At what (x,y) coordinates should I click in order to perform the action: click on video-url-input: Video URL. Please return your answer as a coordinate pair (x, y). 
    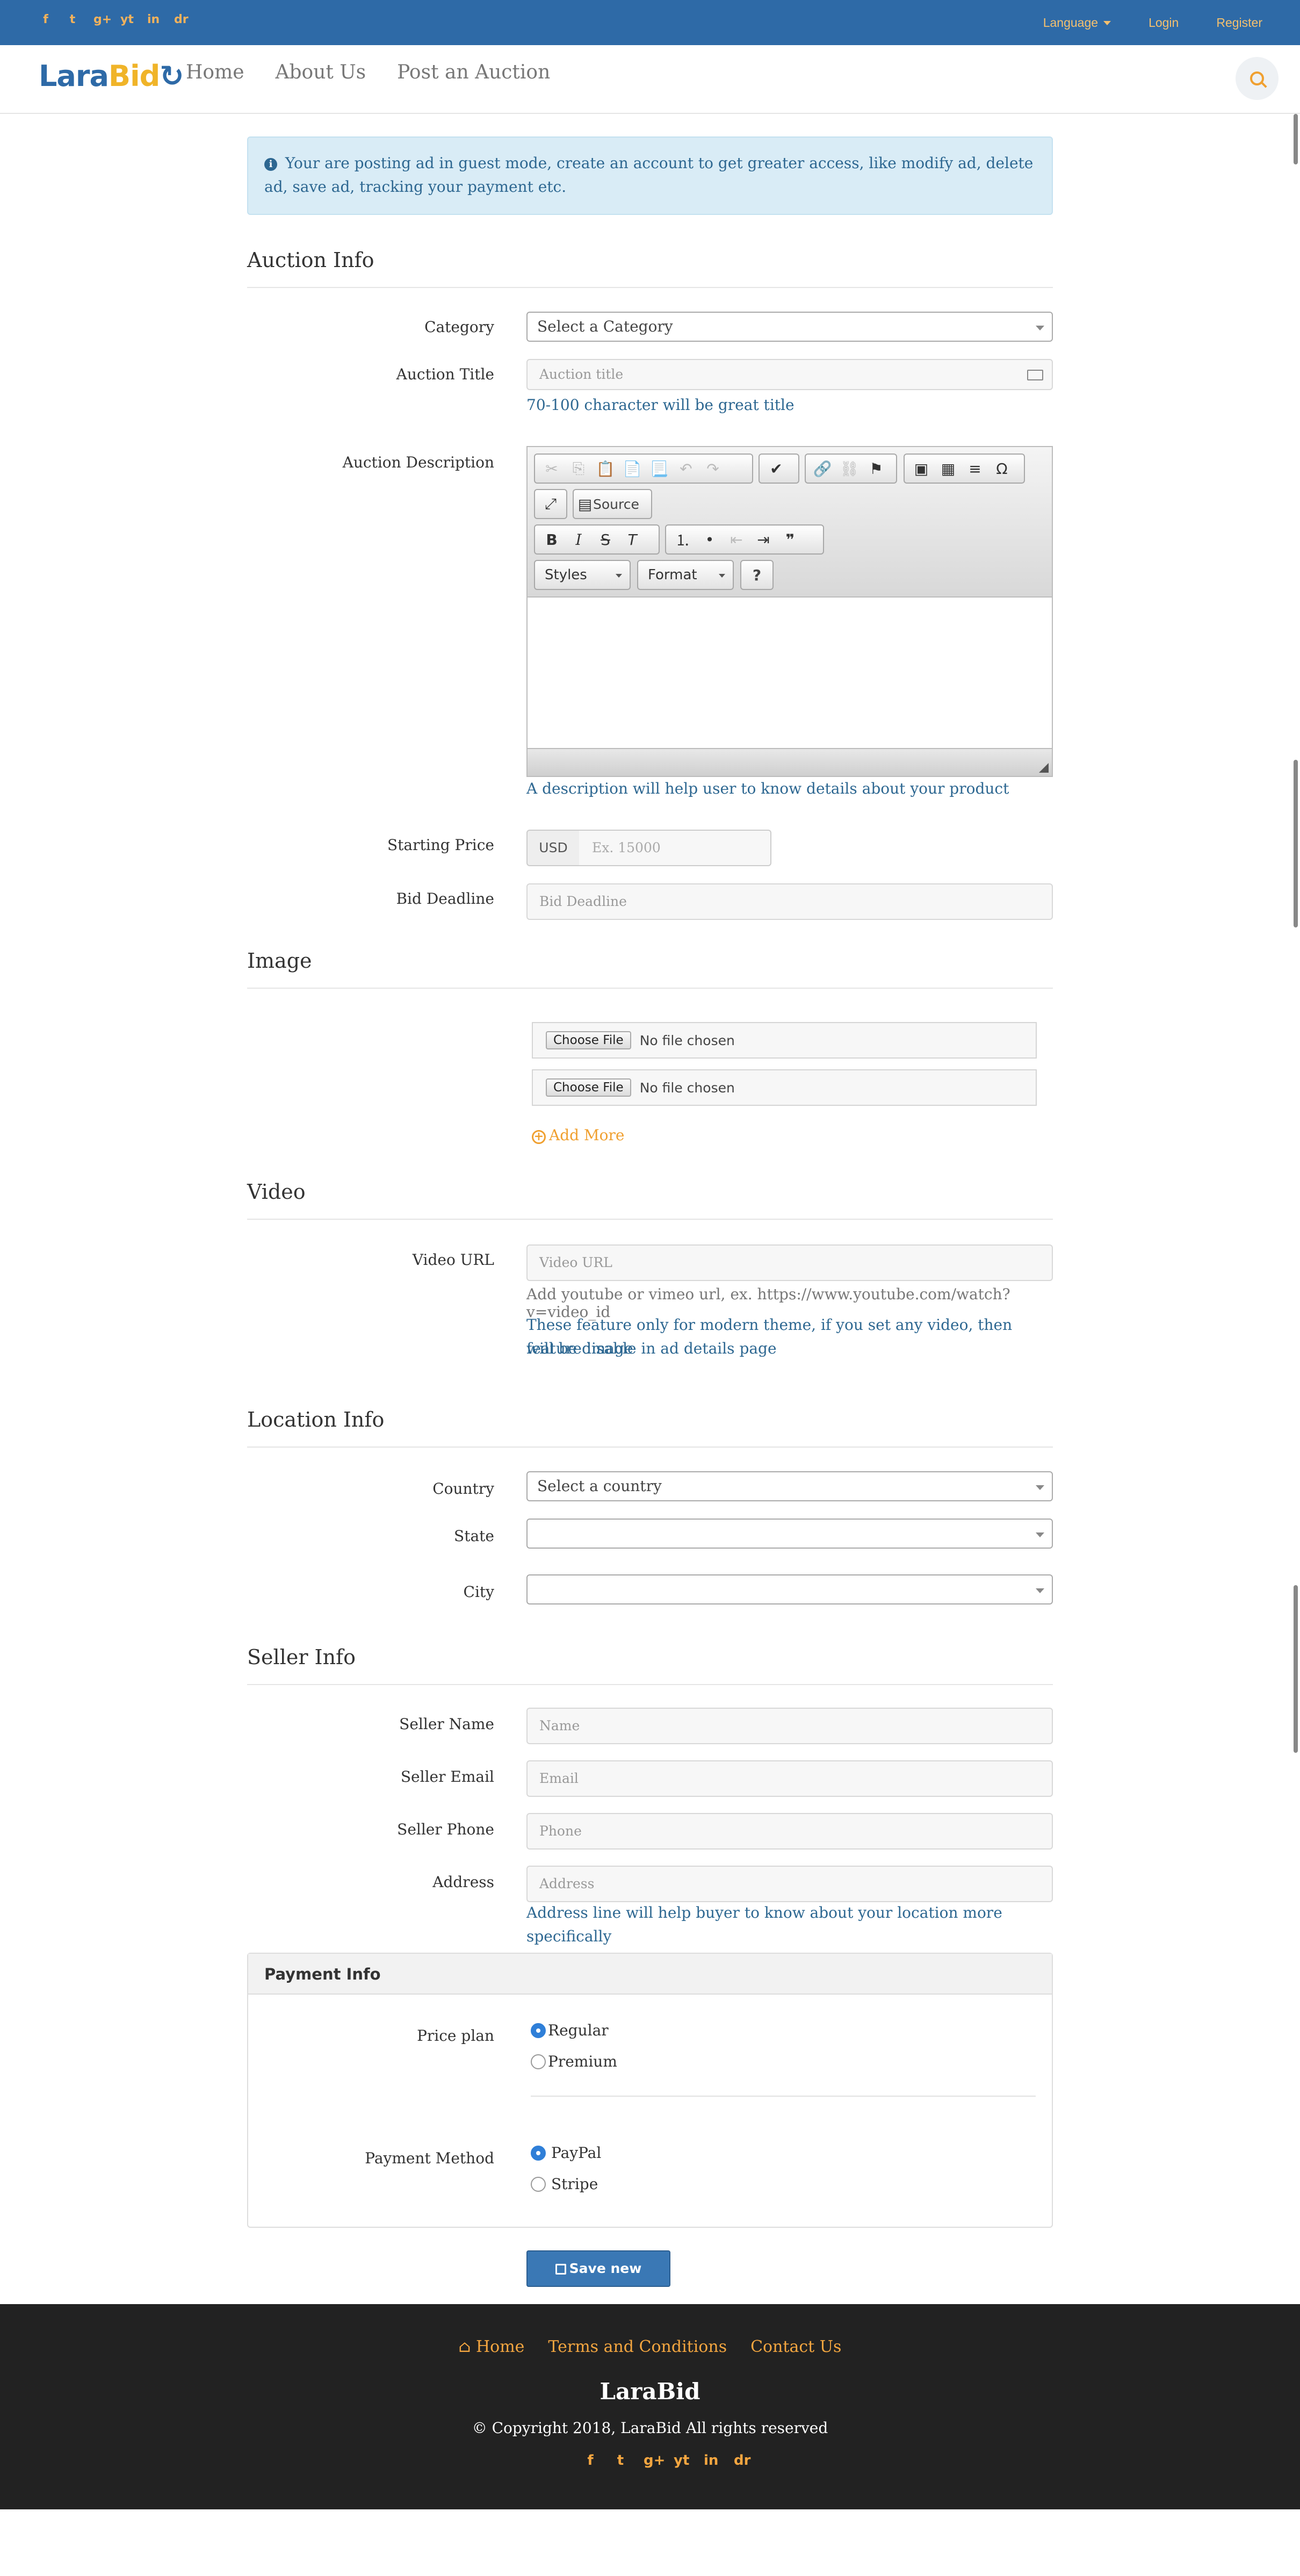
    Looking at the image, I should click on (789, 1262).